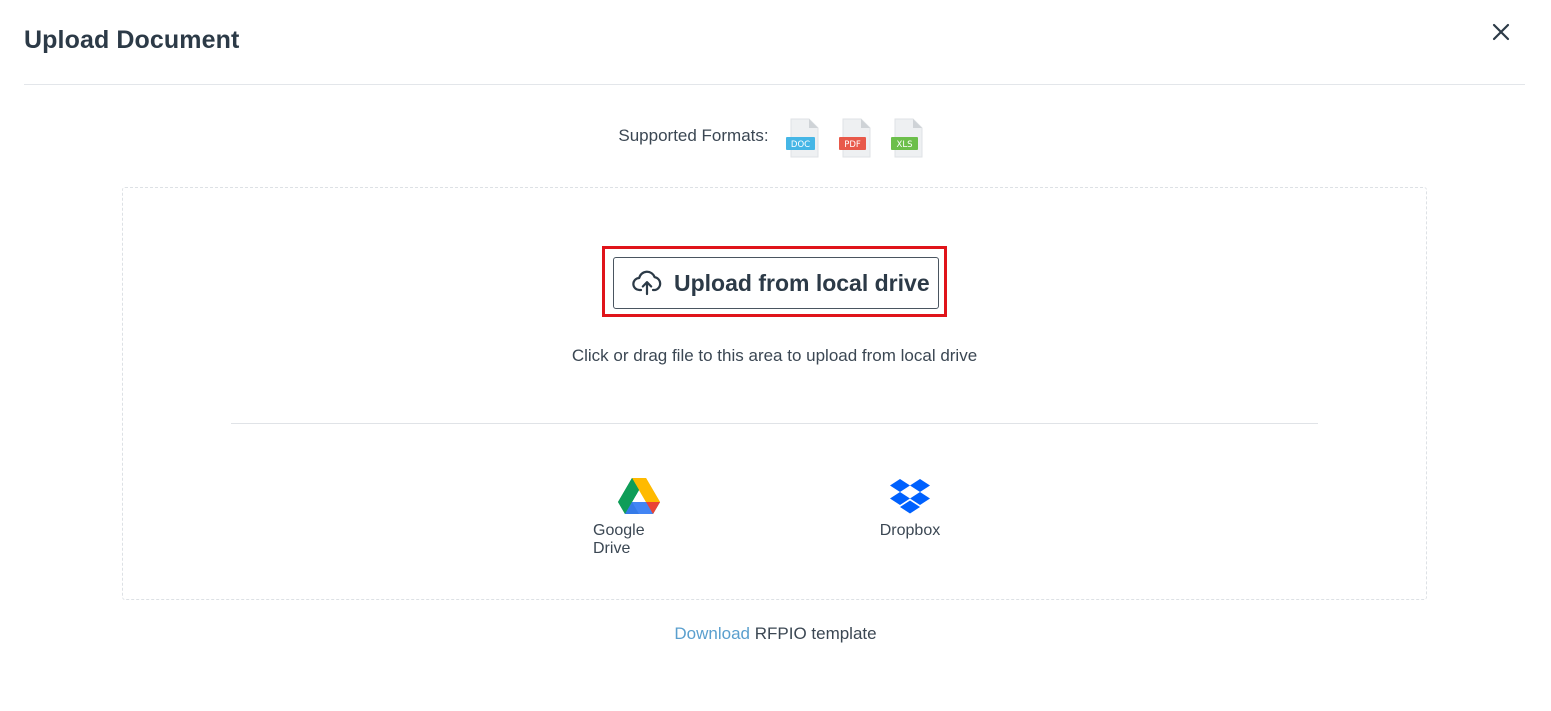 The height and width of the screenshot is (711, 1551). Describe the element at coordinates (619, 539) in the screenshot. I see `google-drive-label: Google Drive` at that location.